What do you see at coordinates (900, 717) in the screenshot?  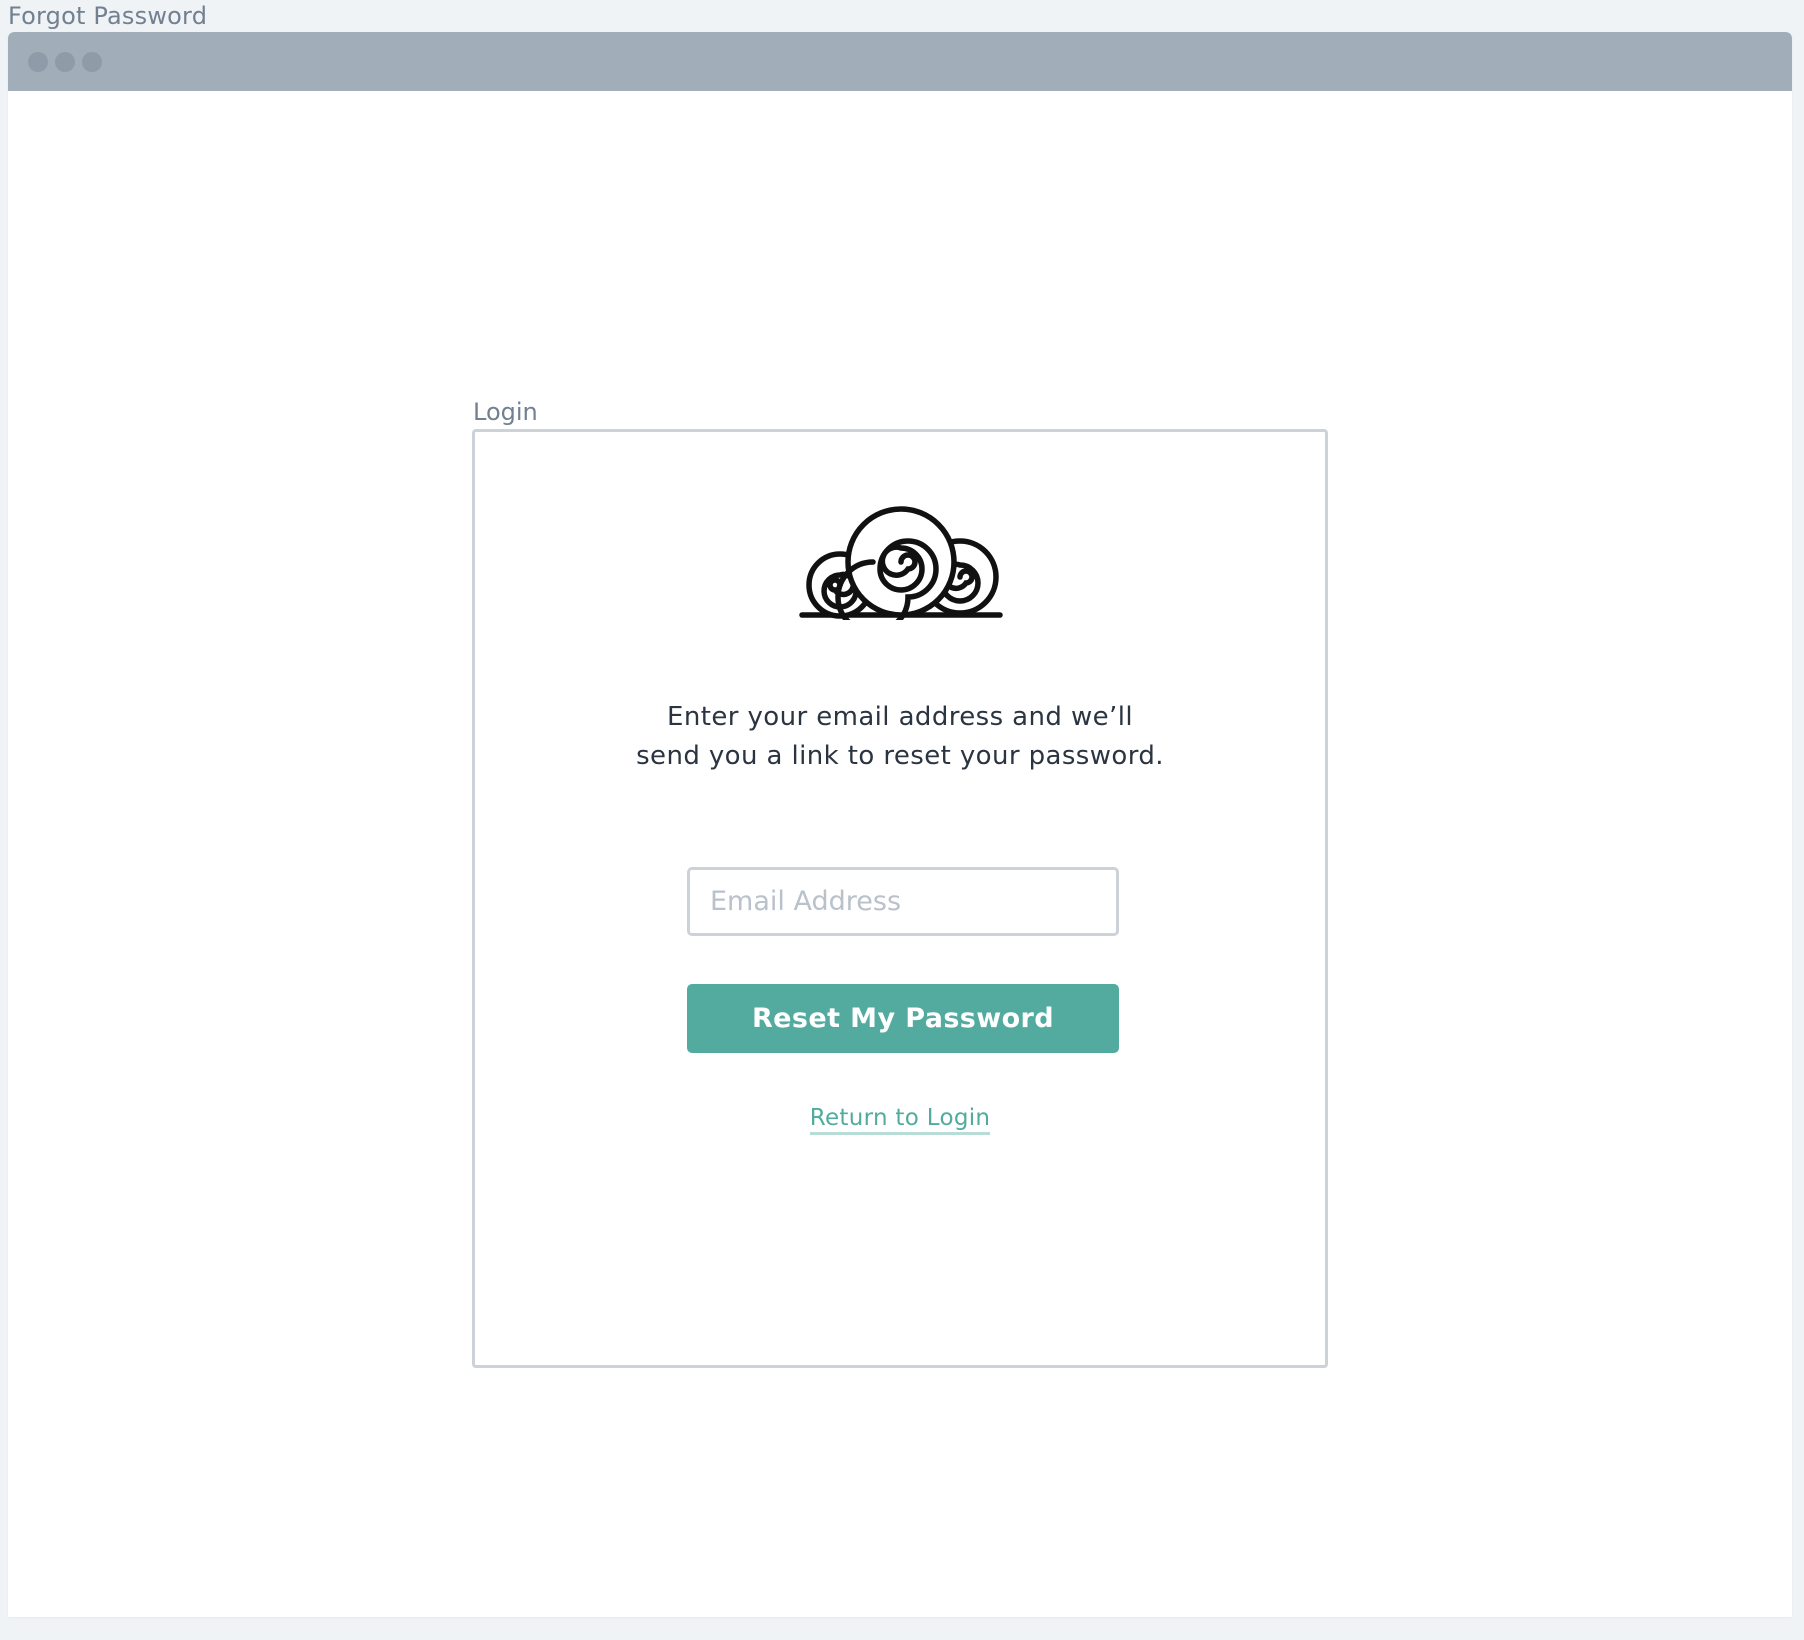 I see `instructions-line-1: Enter your email address and we’ll` at bounding box center [900, 717].